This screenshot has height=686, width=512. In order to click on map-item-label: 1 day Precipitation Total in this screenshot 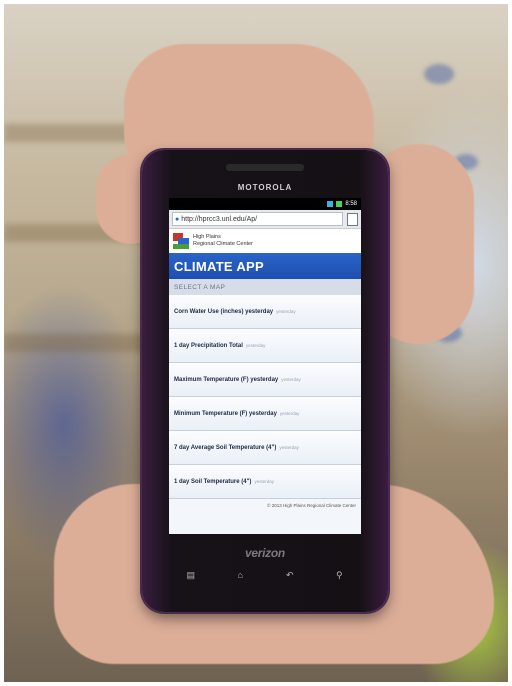, I will do `click(208, 345)`.